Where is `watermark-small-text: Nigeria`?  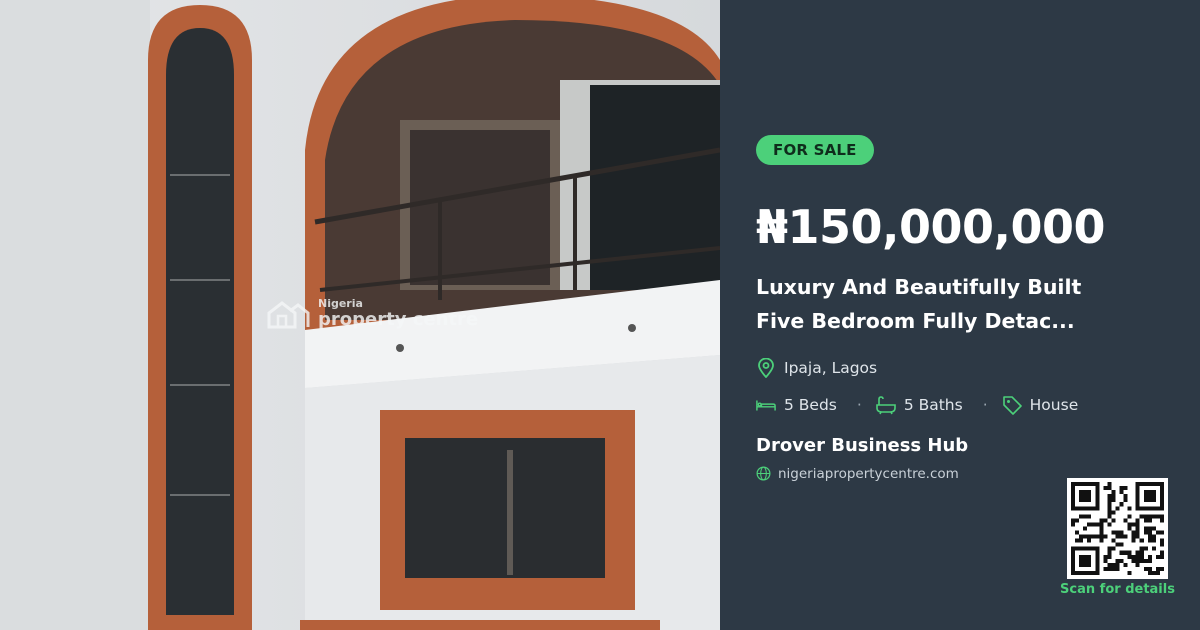 watermark-small-text: Nigeria is located at coordinates (340, 303).